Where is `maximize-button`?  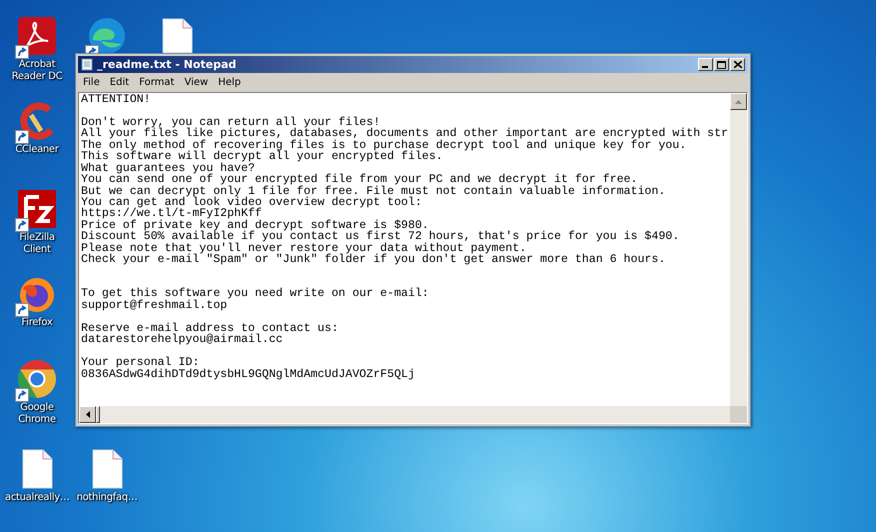 maximize-button is located at coordinates (721, 64).